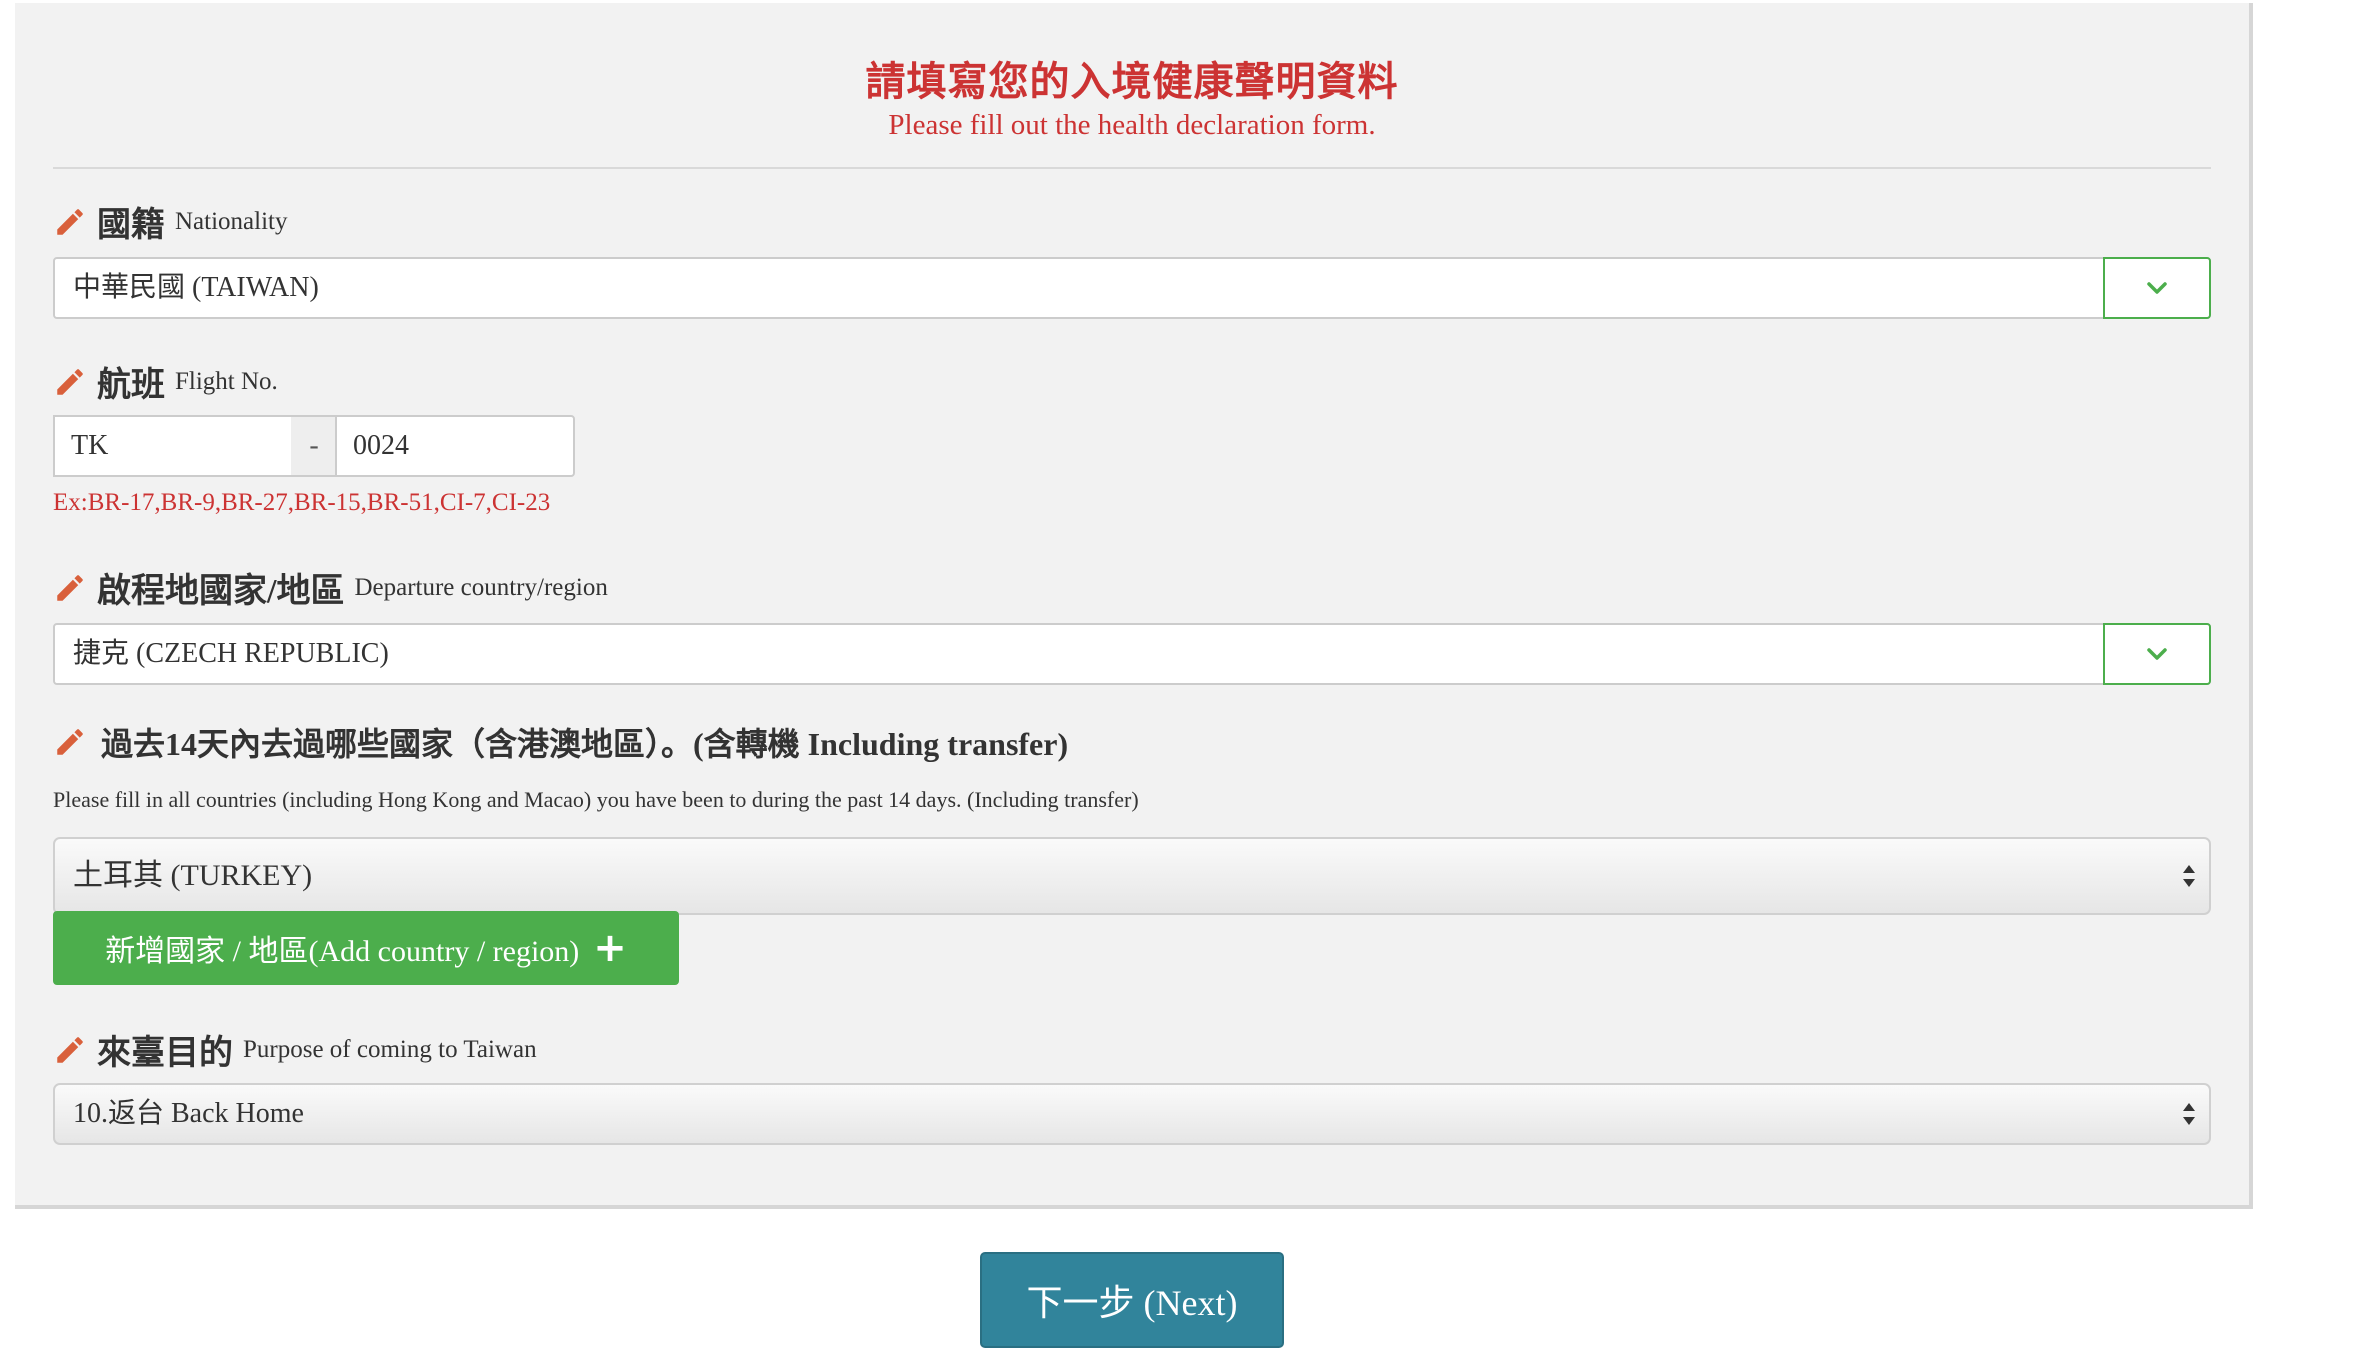 The image size is (2358, 1362). What do you see at coordinates (196, 288) in the screenshot?
I see `nationality-value: 中華民國 (TAIWAN)` at bounding box center [196, 288].